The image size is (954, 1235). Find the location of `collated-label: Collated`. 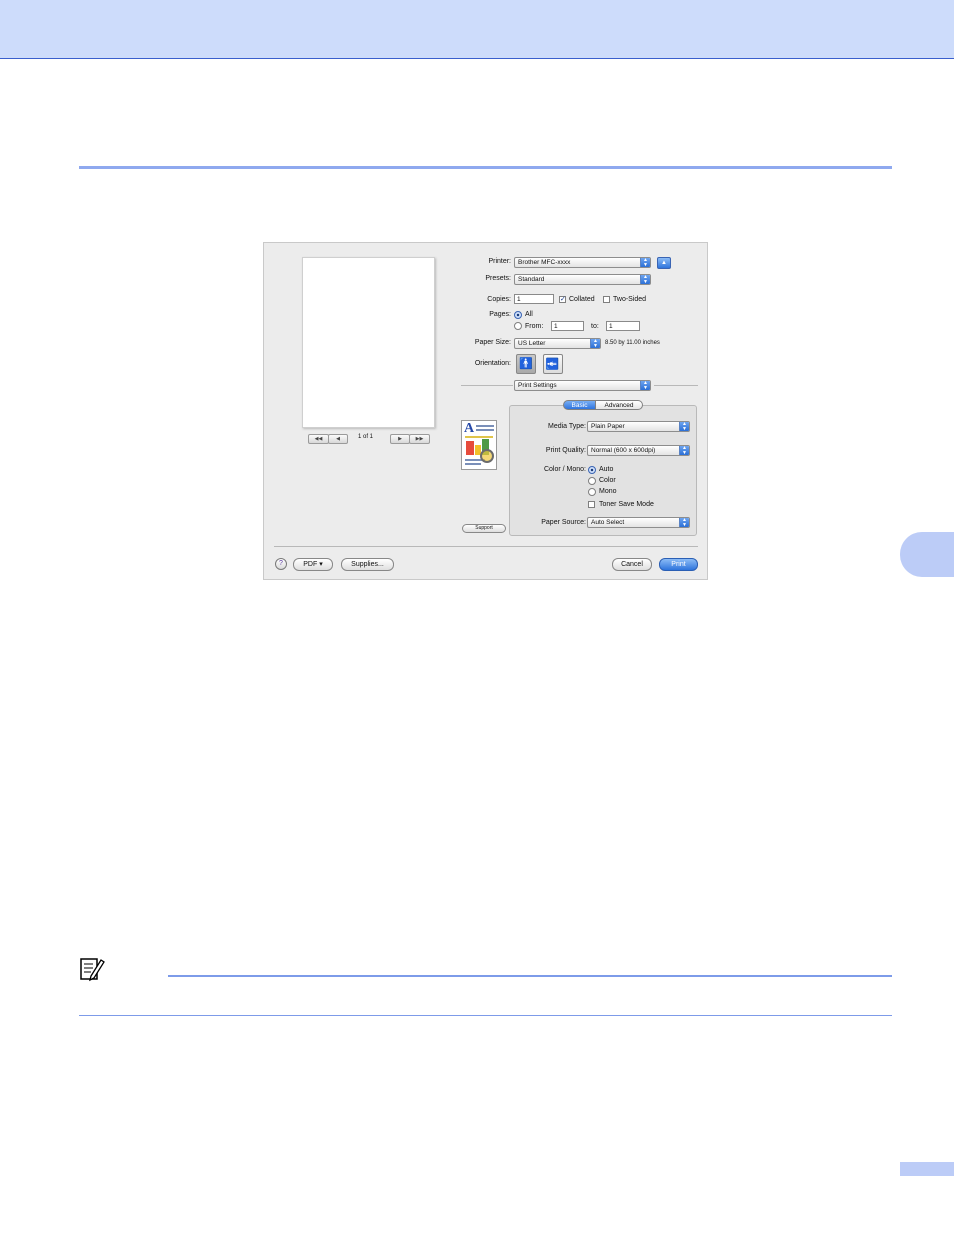

collated-label: Collated is located at coordinates (582, 299).